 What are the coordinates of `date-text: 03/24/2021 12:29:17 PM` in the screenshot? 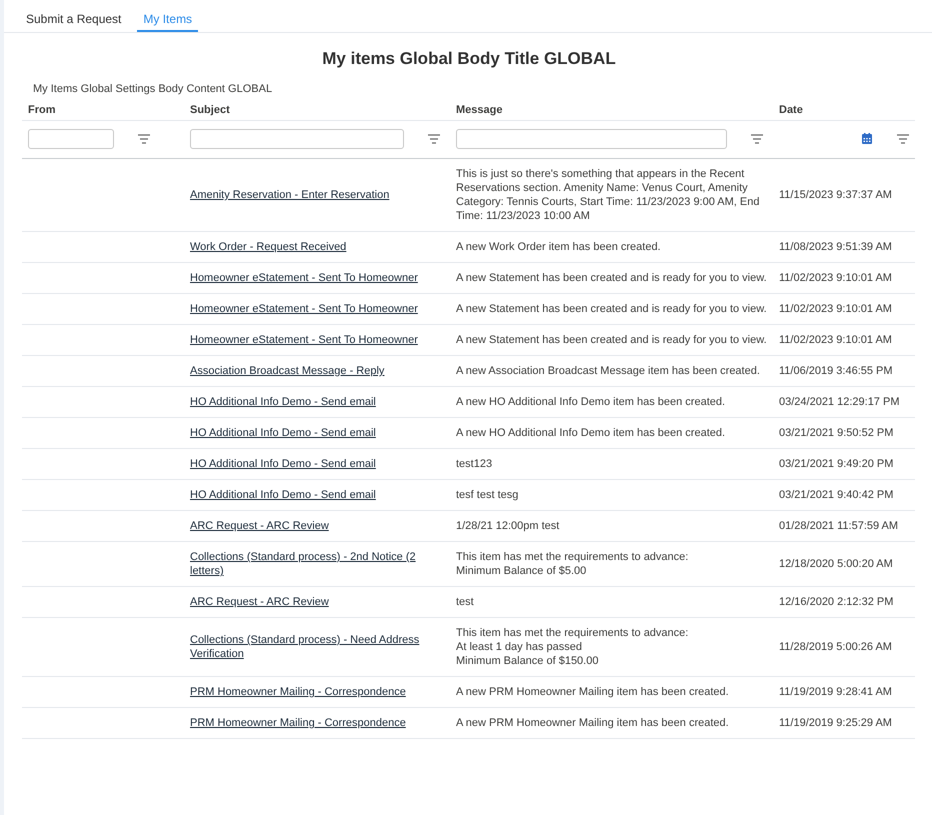 It's located at (839, 402).